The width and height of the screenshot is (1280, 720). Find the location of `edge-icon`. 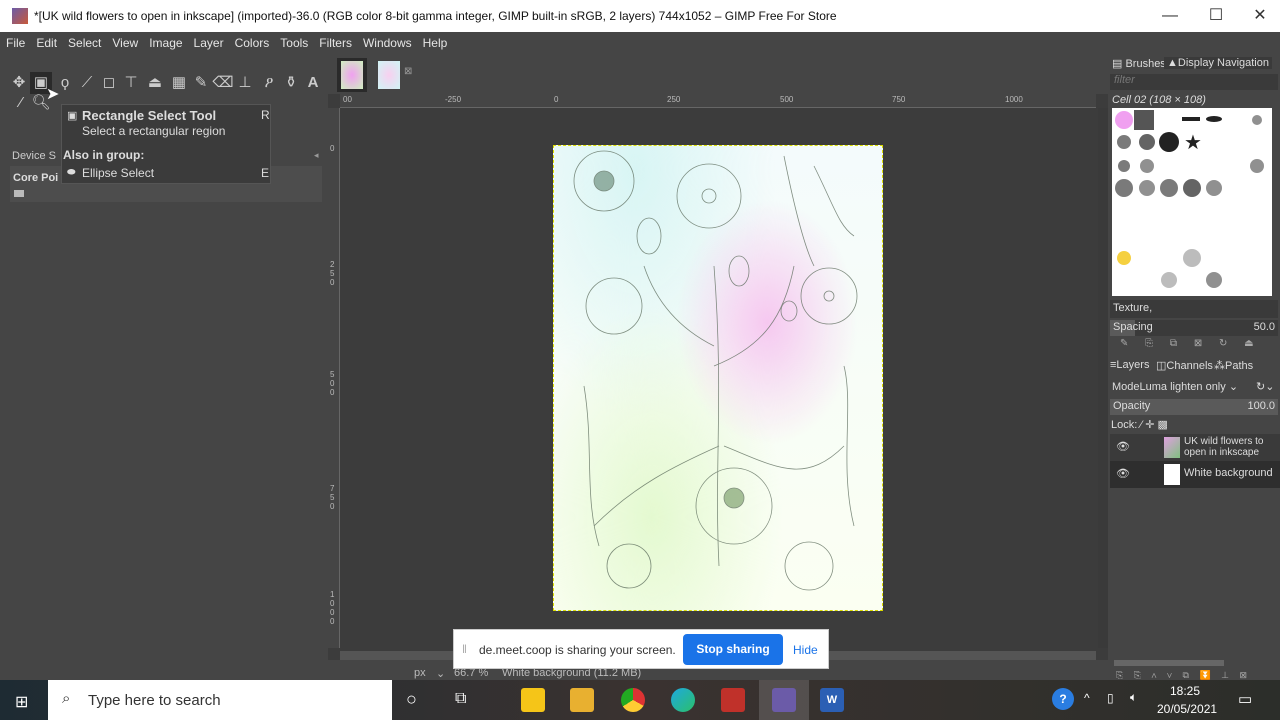

edge-icon is located at coordinates (683, 700).